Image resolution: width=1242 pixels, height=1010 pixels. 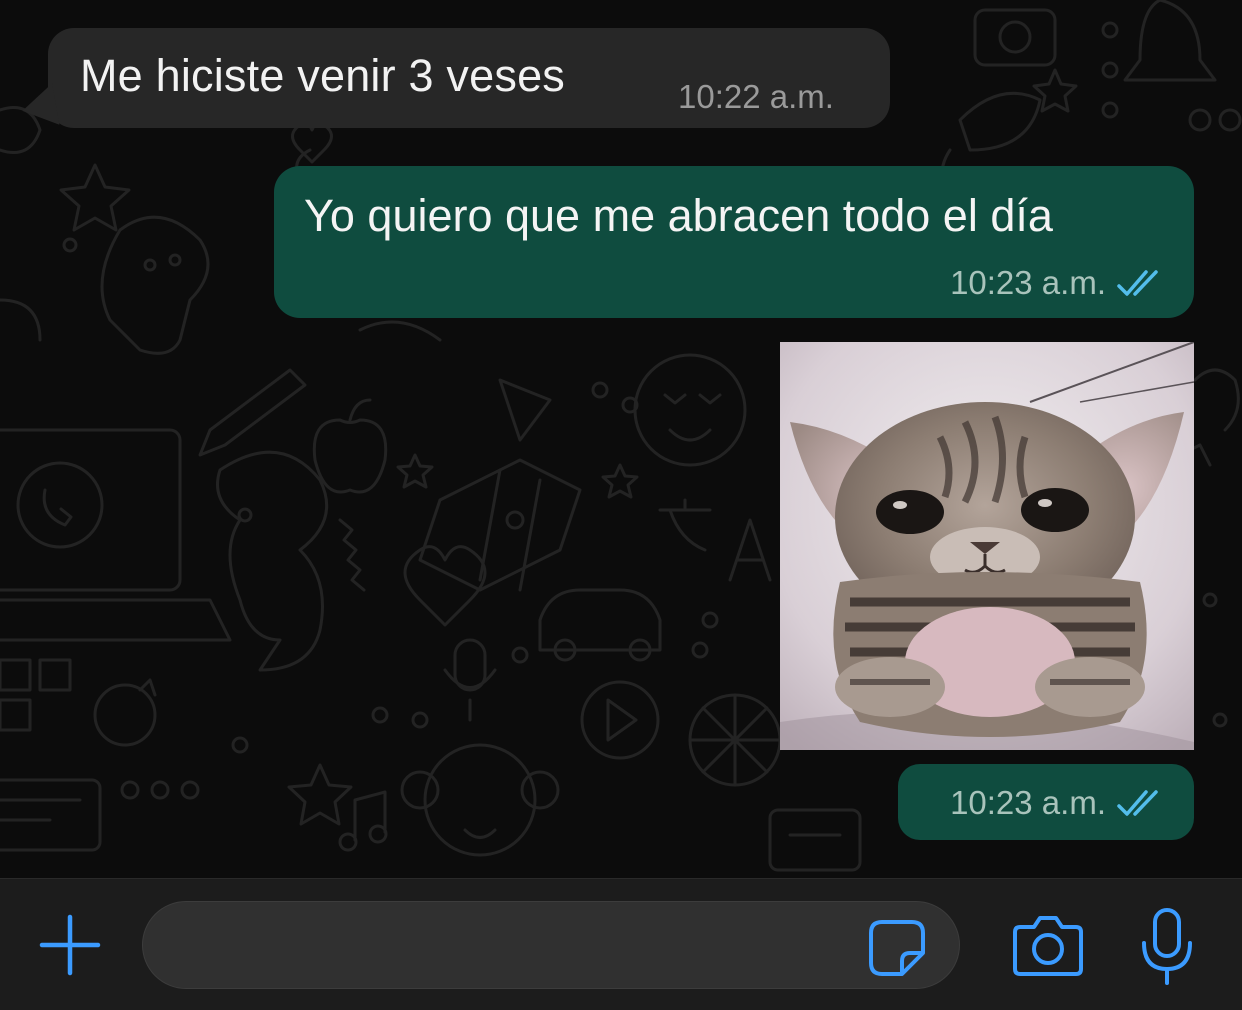 I want to click on kitten-image, so click(x=987, y=546).